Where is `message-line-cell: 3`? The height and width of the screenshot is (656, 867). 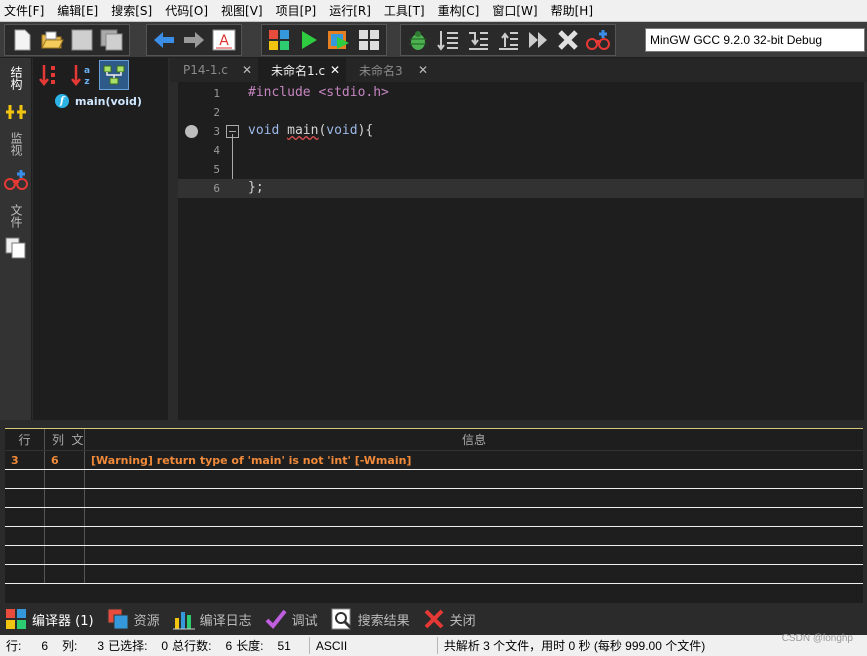
message-line-cell: 3 is located at coordinates (25, 460).